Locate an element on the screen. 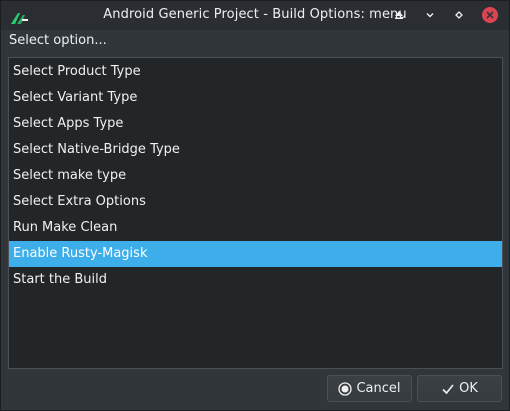 This screenshot has height=411, width=510. cancel-button: Cancel is located at coordinates (369, 388).